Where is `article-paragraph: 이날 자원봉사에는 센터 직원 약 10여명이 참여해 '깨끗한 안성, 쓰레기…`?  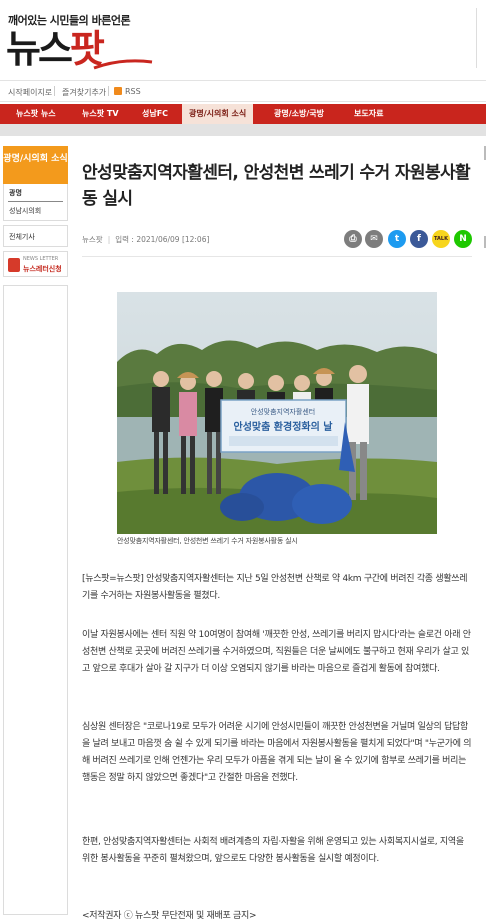
article-paragraph: 이날 자원봉사에는 센터 직원 약 10여명이 참여해 '깨끗한 안성, 쓰레기… is located at coordinates (276, 652).